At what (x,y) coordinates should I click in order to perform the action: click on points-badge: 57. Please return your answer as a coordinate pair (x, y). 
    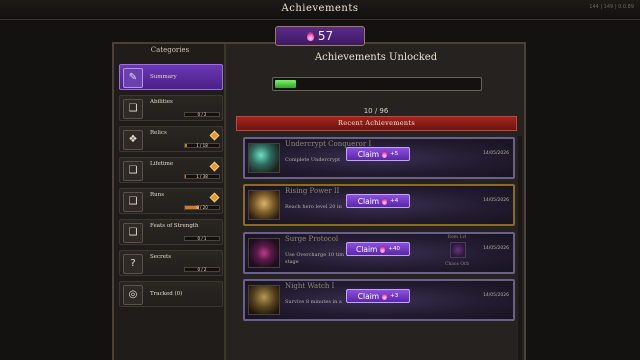
    Looking at the image, I should click on (320, 36).